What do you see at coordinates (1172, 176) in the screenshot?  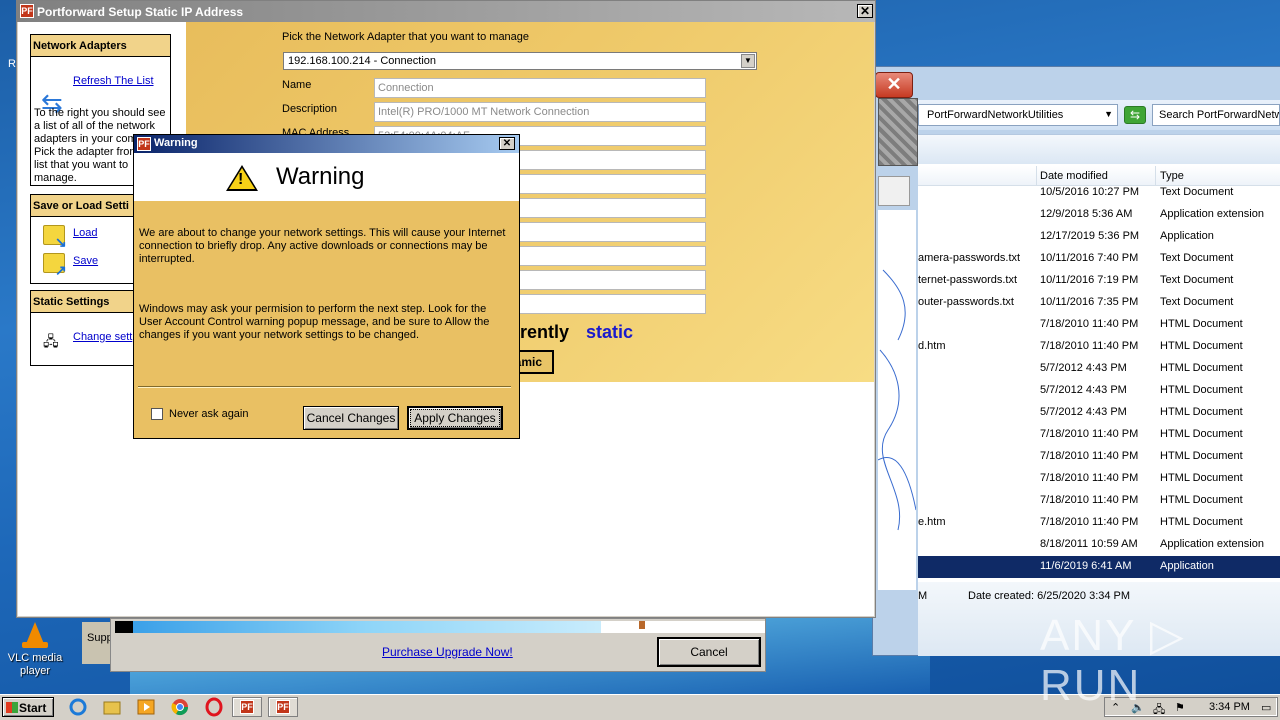 I see `column-type: Type` at bounding box center [1172, 176].